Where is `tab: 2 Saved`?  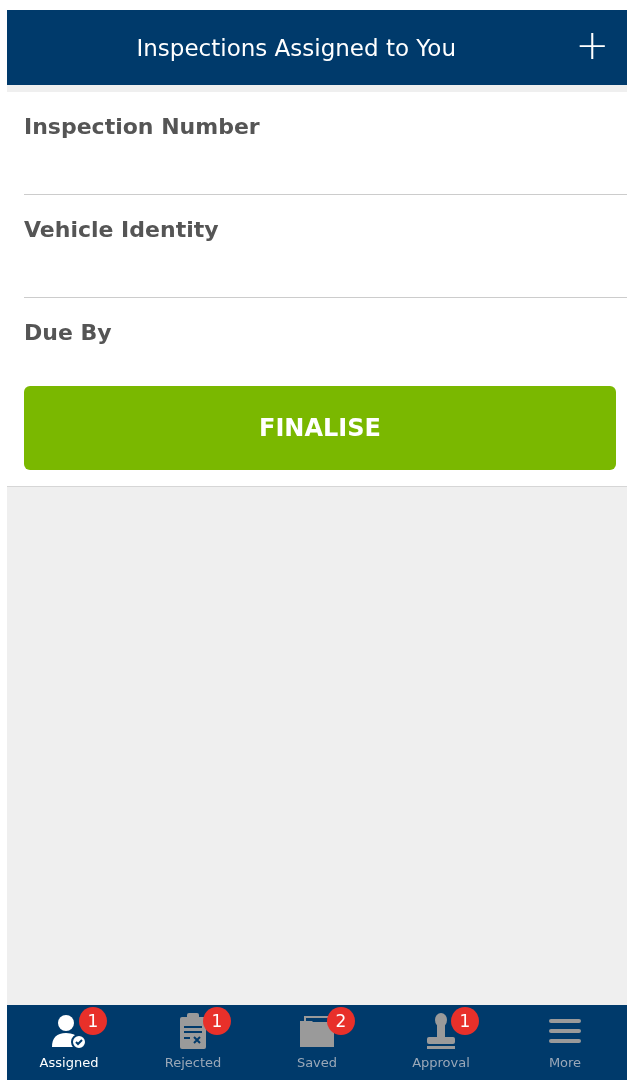
tab: 2 Saved is located at coordinates (317, 1042).